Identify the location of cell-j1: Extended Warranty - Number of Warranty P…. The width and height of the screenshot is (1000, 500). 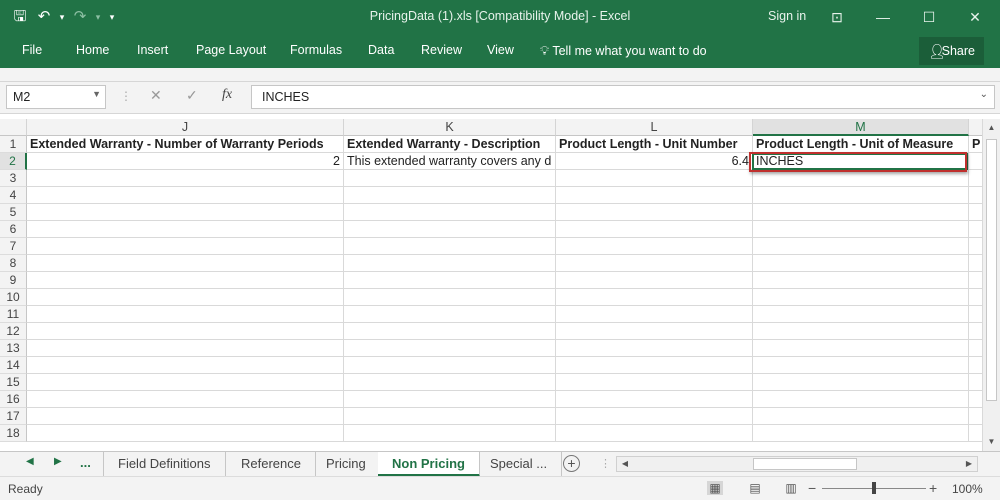
(185, 144).